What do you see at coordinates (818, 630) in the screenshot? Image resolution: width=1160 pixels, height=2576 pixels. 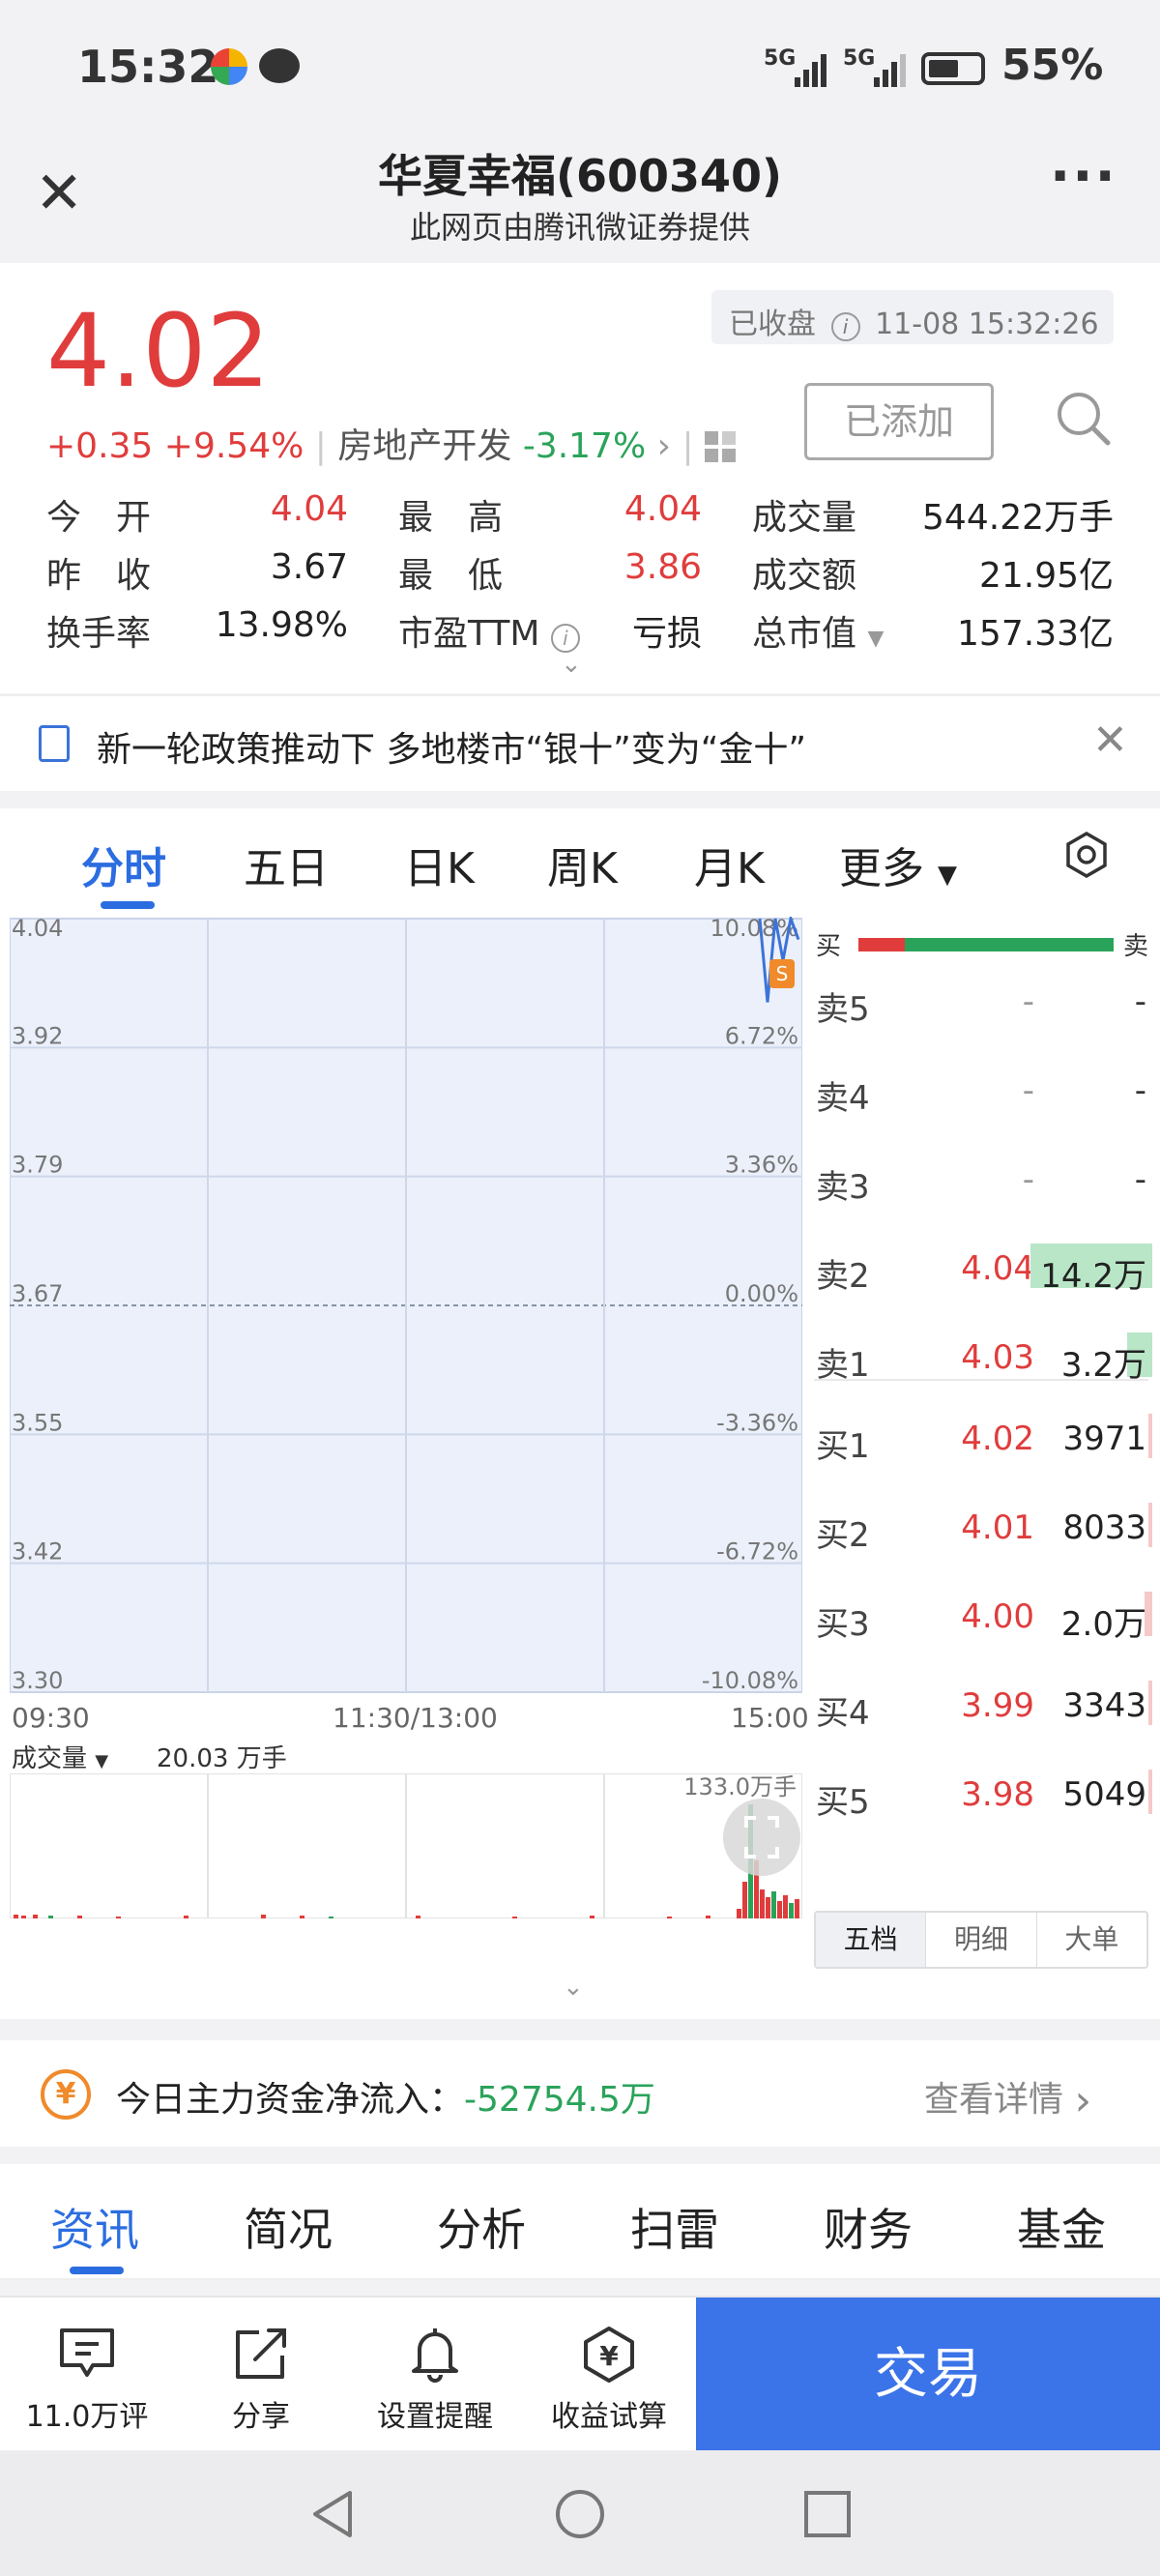 I see `stat-label-market-cap: 总市值 ▼` at bounding box center [818, 630].